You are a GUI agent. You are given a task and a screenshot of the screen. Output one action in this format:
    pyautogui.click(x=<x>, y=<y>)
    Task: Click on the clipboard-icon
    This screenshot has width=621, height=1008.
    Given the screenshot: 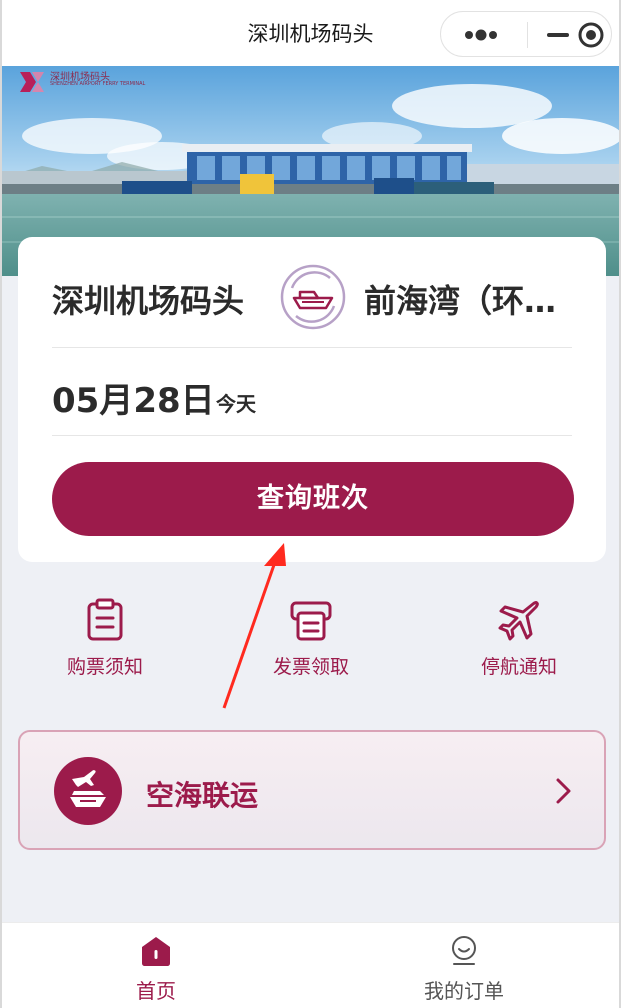 What is the action you would take?
    pyautogui.click(x=105, y=619)
    